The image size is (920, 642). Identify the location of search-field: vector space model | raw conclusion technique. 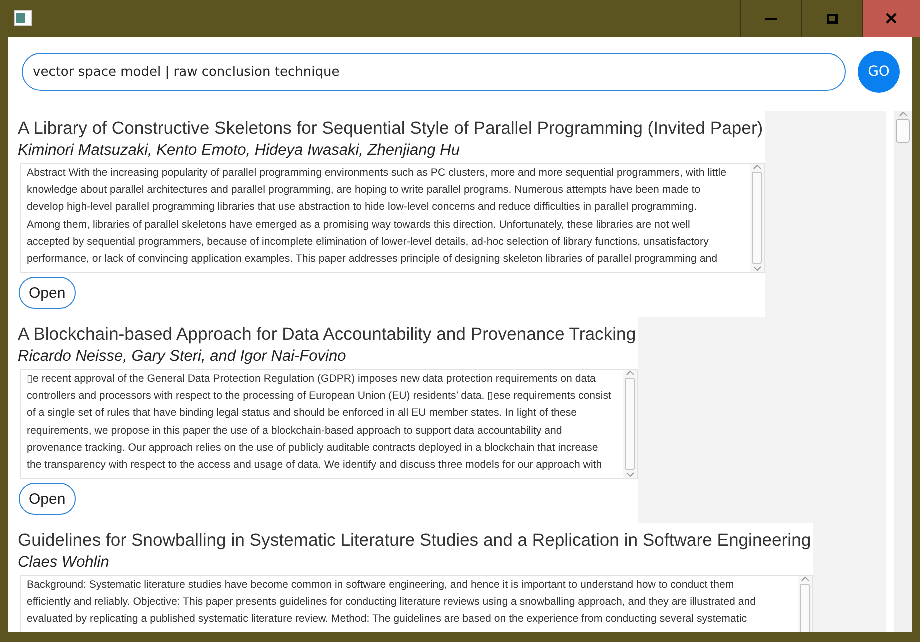
(434, 72).